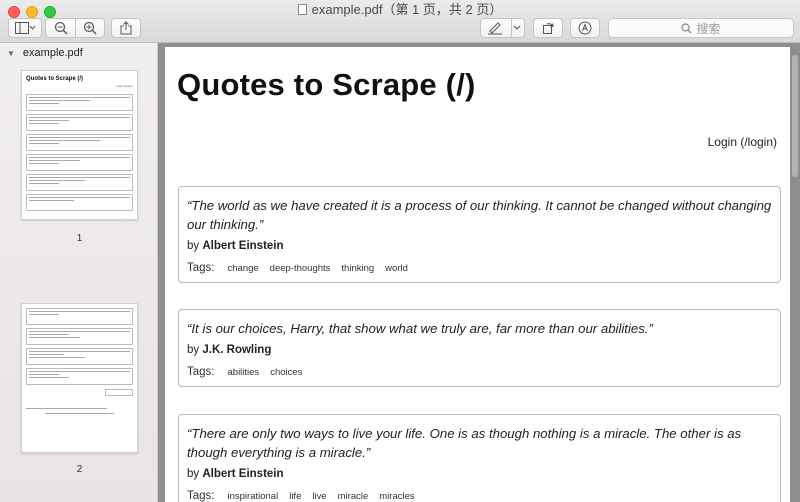 This screenshot has height=502, width=800. What do you see at coordinates (286, 372) in the screenshot?
I see `tag-link: choices` at bounding box center [286, 372].